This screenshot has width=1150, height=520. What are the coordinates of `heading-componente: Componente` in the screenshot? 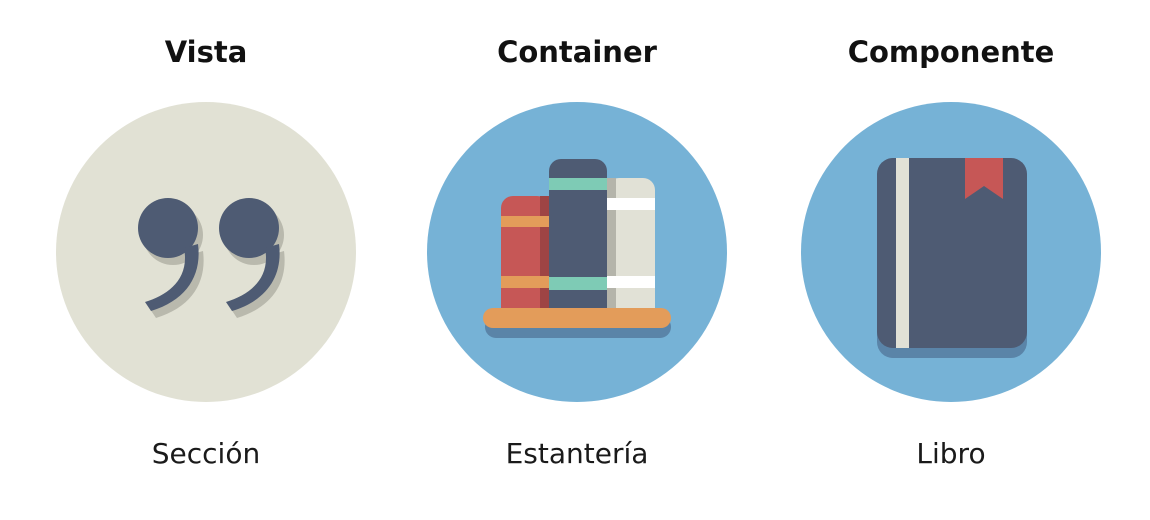 It's located at (951, 52).